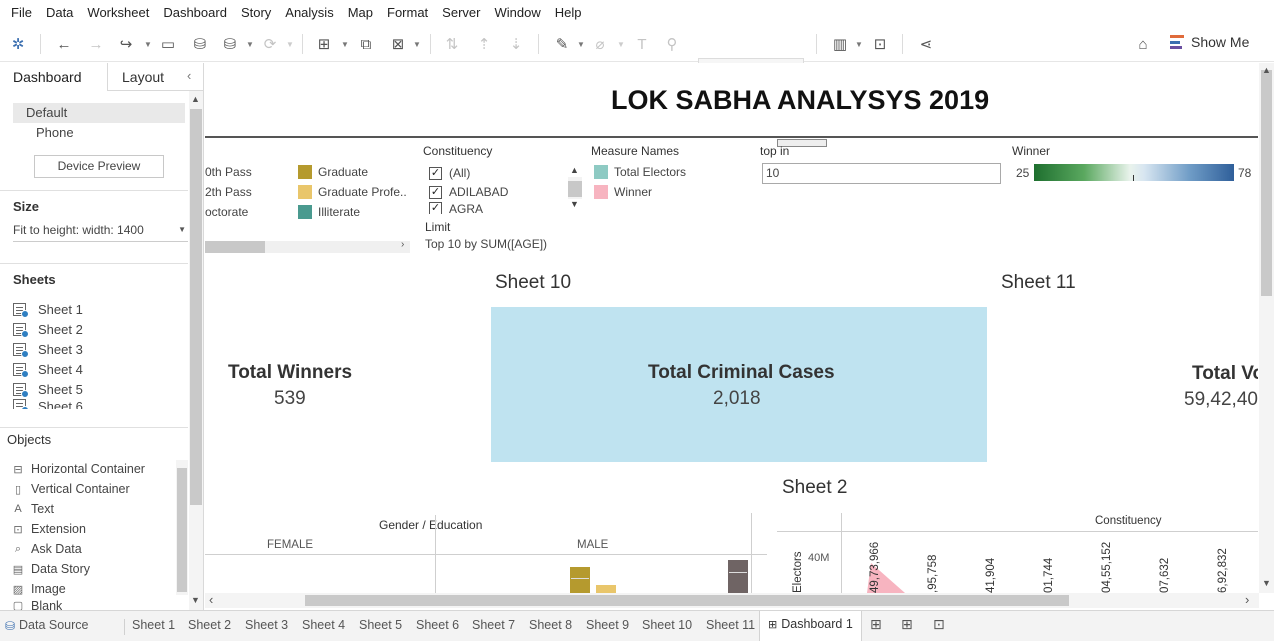 The width and height of the screenshot is (1274, 641). I want to click on tab-sheet-4: Sheet 4, so click(323, 625).